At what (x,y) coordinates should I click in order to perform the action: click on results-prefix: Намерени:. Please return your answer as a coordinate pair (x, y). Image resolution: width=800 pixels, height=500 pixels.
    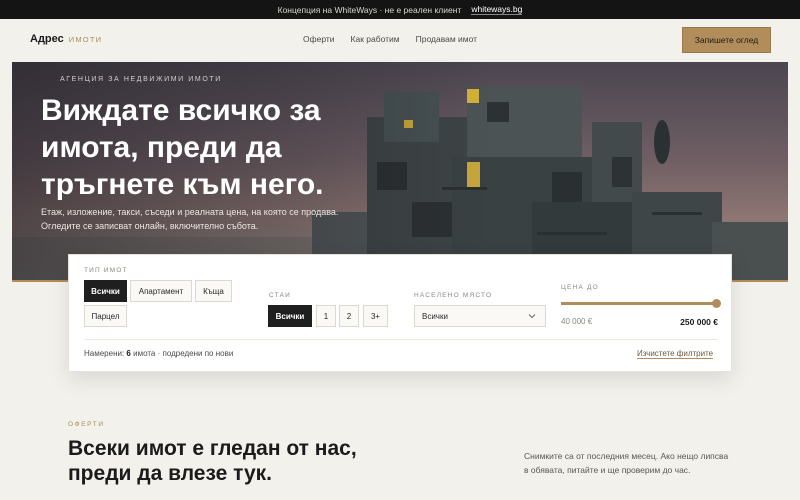
    Looking at the image, I should click on (104, 353).